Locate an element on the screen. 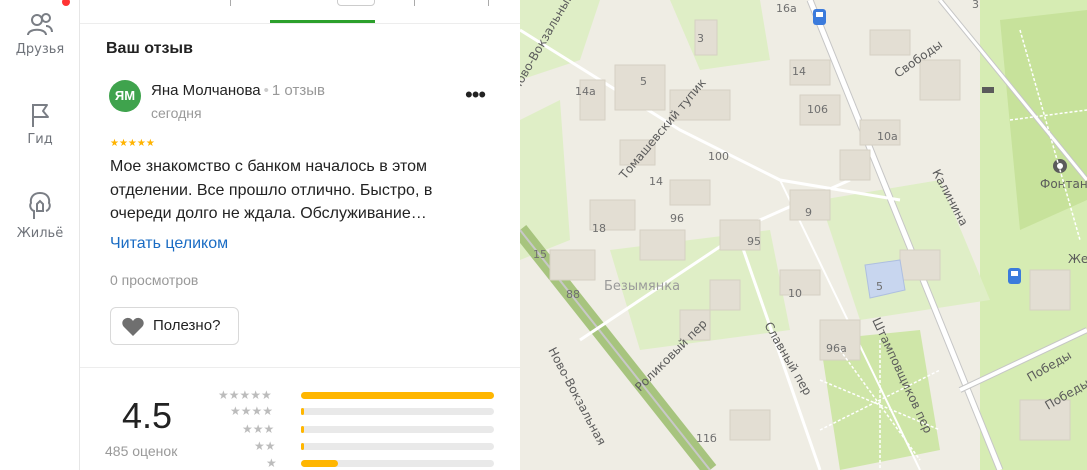 The width and height of the screenshot is (1087, 470). review-views: 0 просмотров is located at coordinates (154, 280).